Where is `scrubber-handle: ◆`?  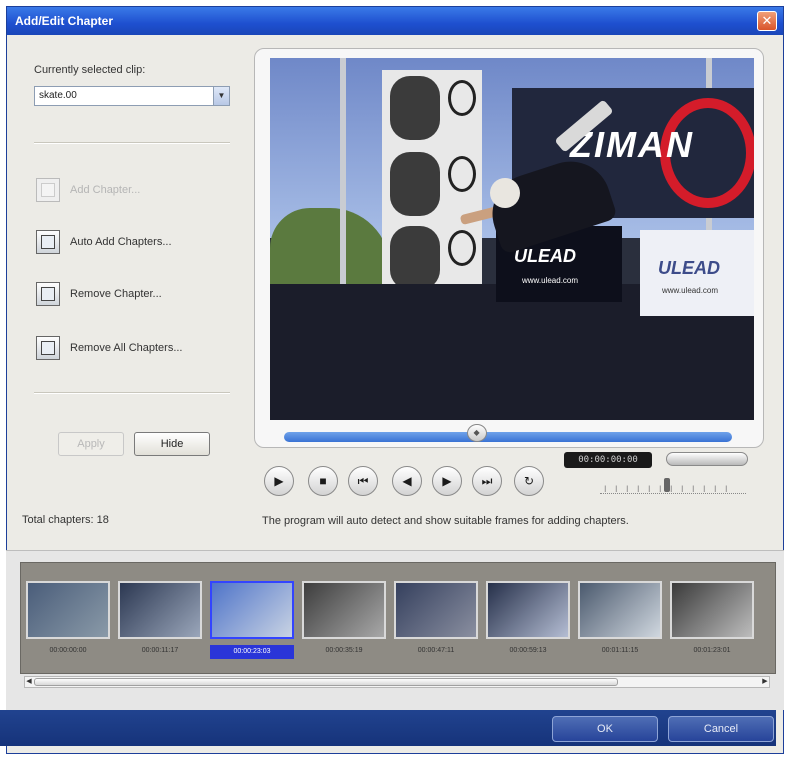 scrubber-handle: ◆ is located at coordinates (476, 433).